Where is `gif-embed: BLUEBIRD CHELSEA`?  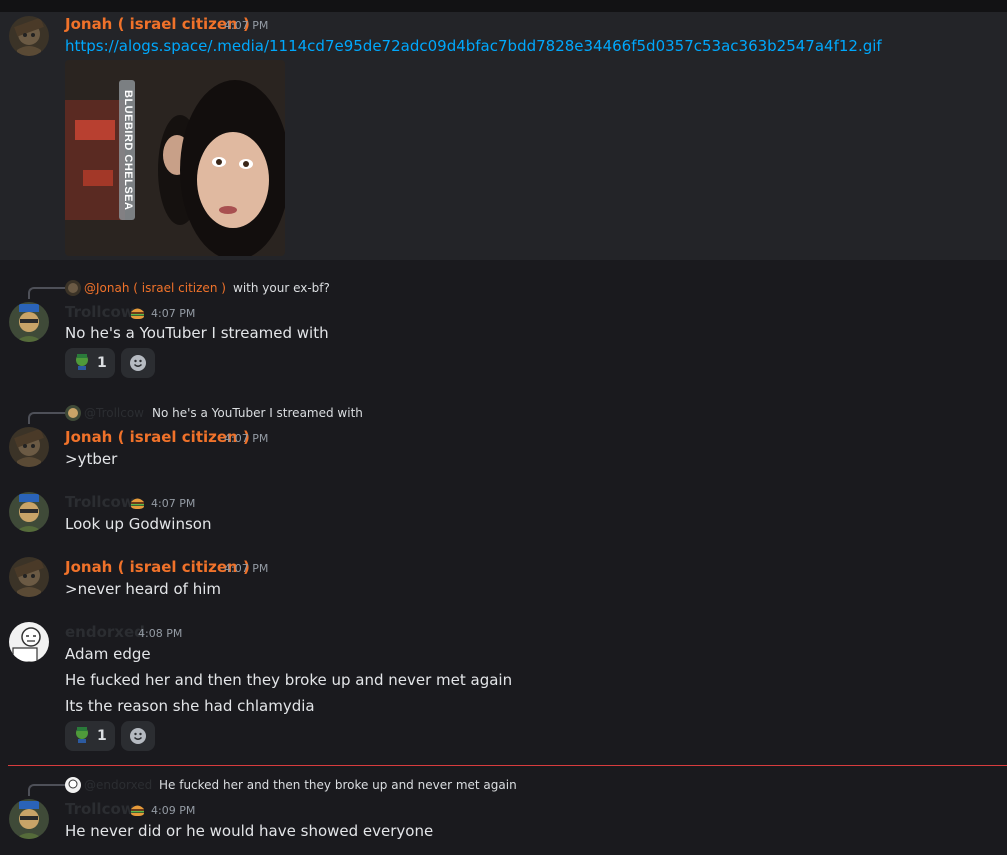 gif-embed: BLUEBIRD CHELSEA is located at coordinates (175, 158).